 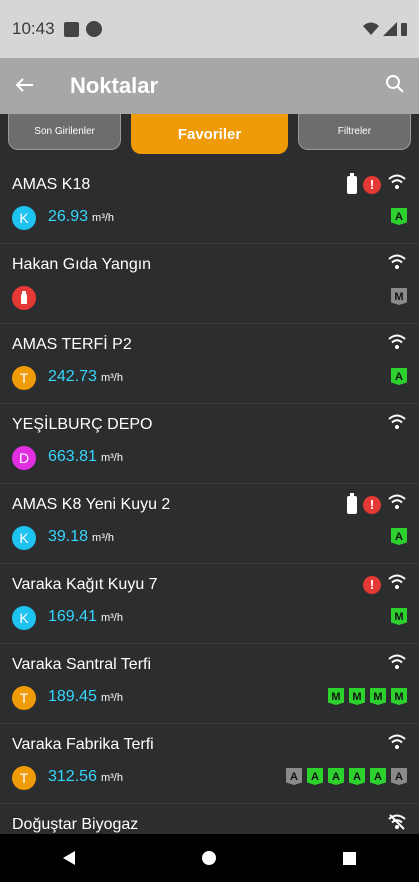 I want to click on flow-value: 242.73 m³/h, so click(x=85, y=377).